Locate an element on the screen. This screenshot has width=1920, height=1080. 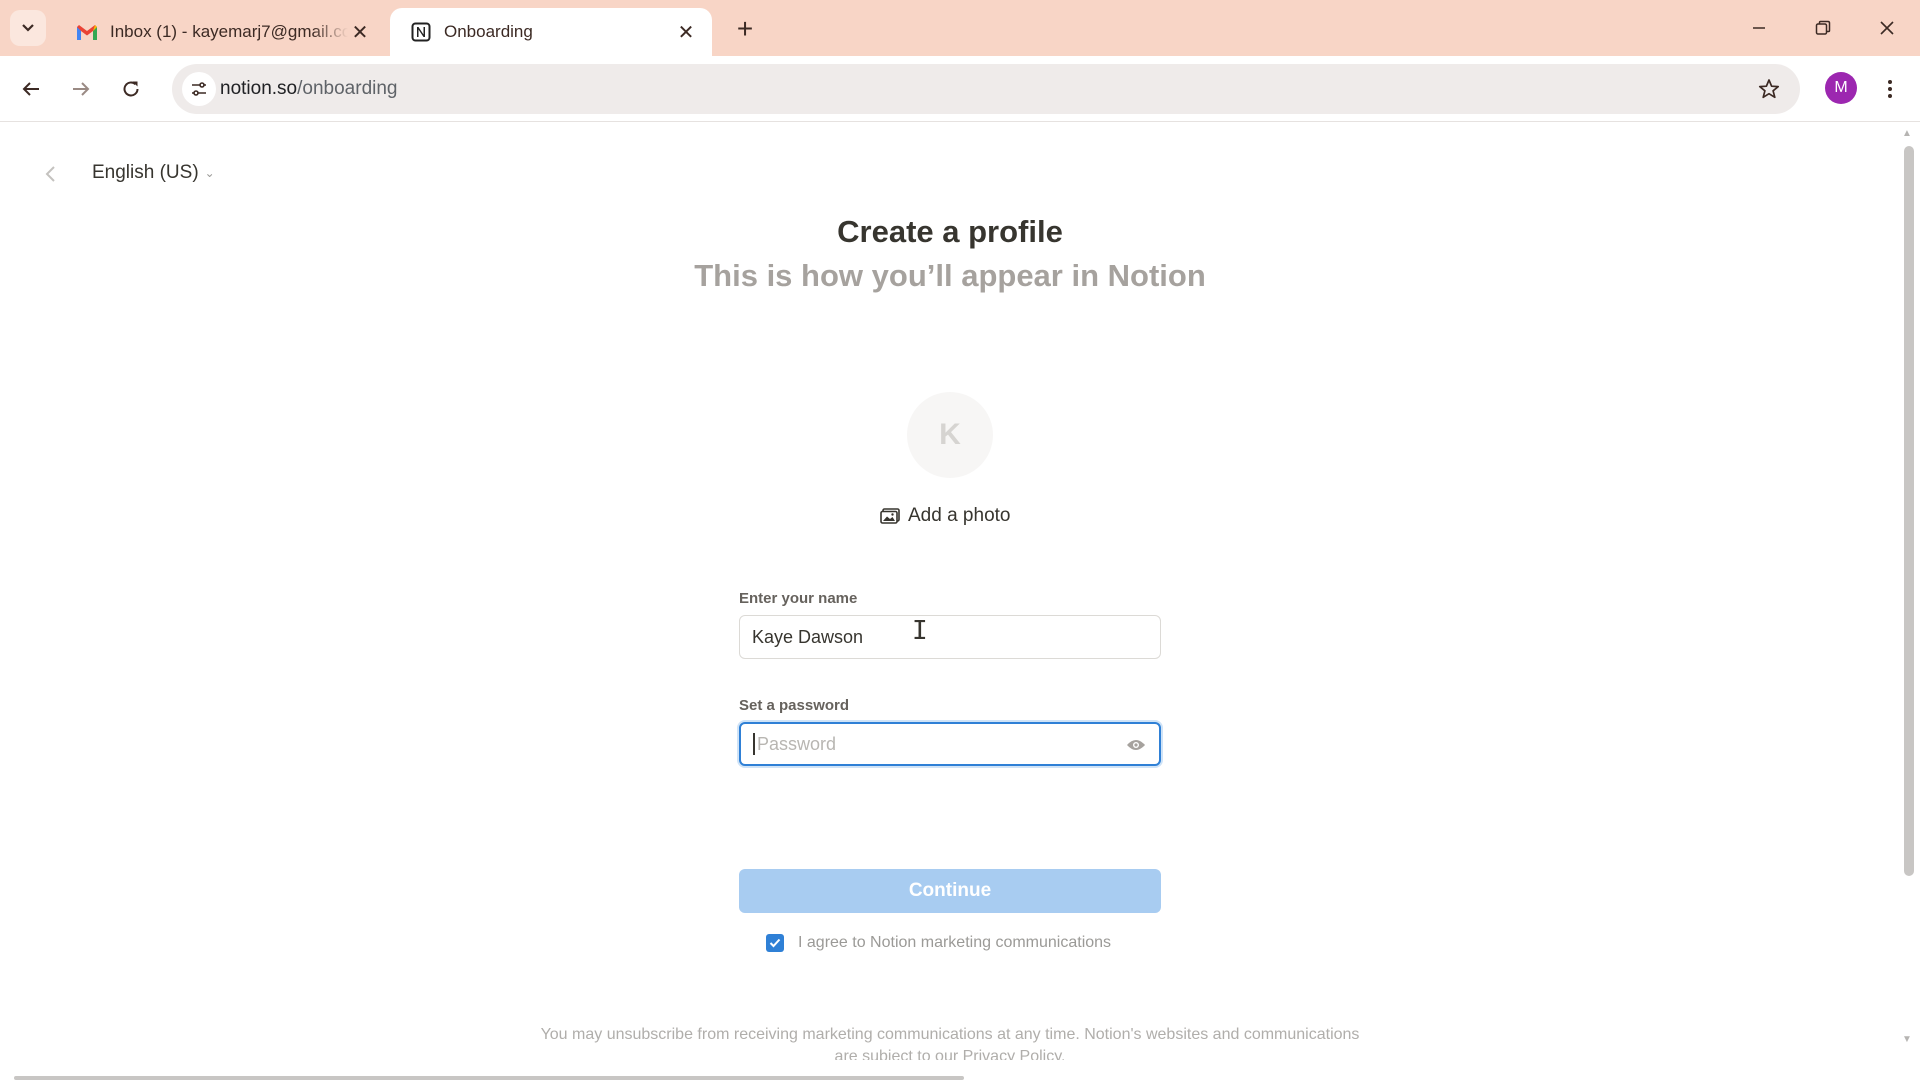
text-caret is located at coordinates (754, 744).